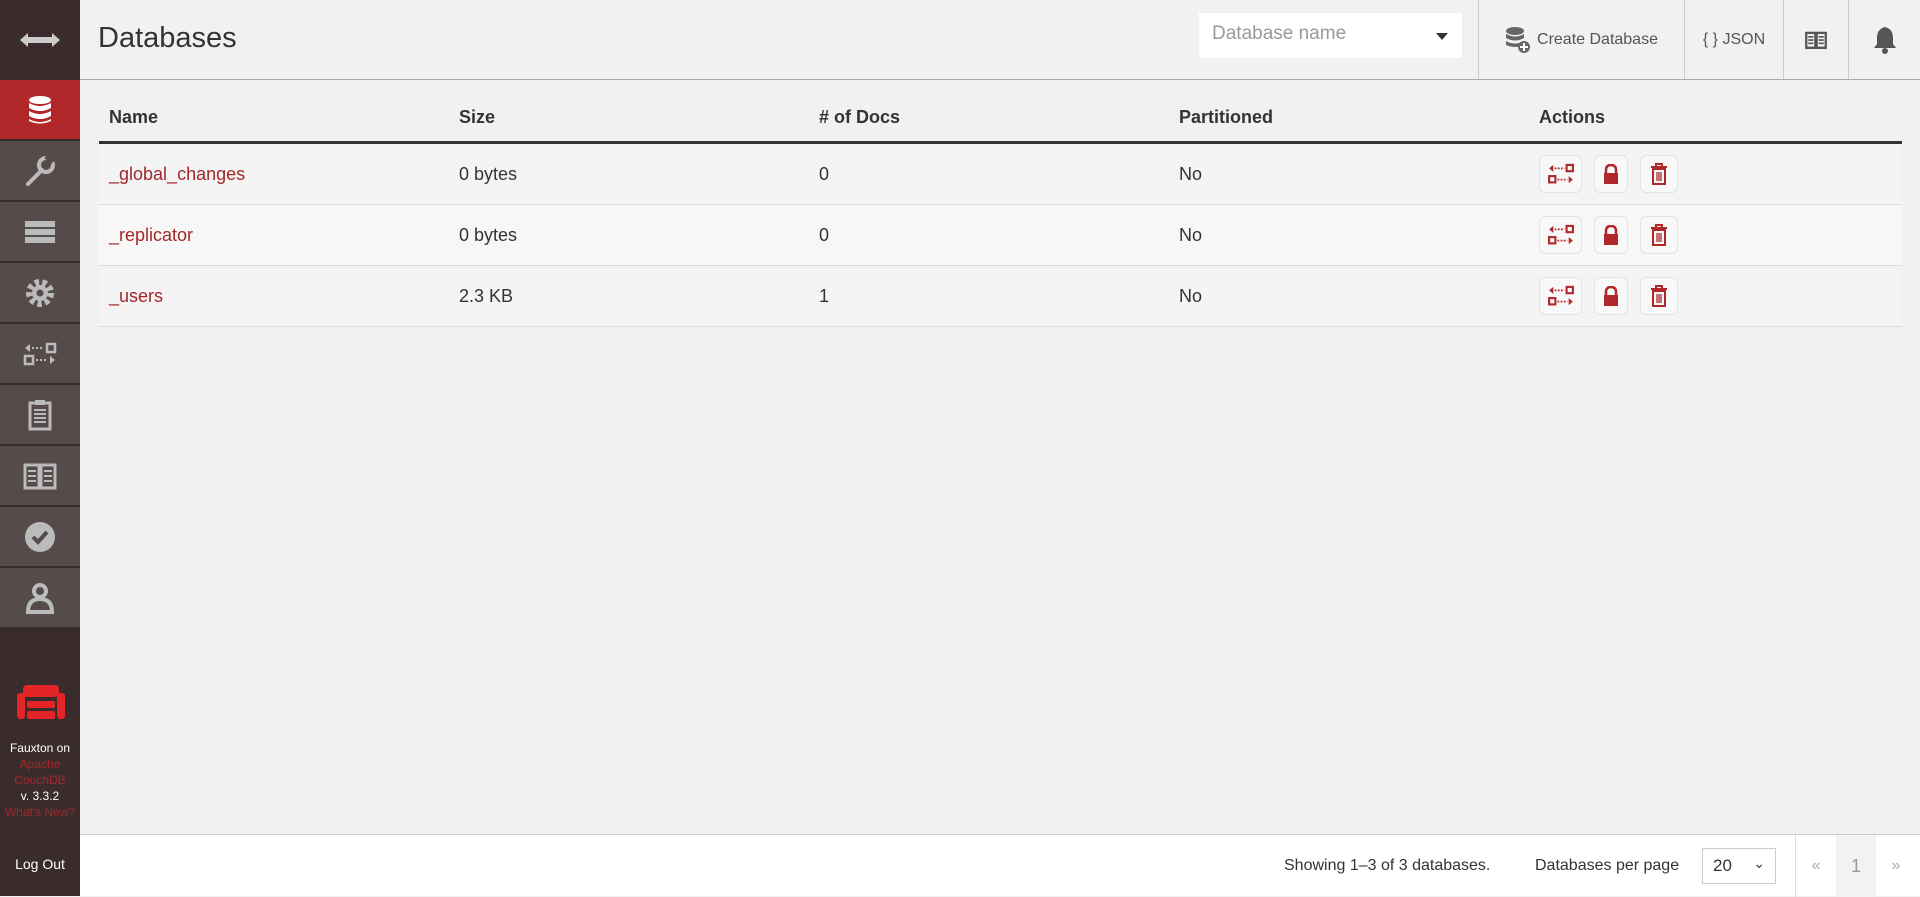 The image size is (1920, 897). I want to click on column-header-size: Size, so click(477, 117).